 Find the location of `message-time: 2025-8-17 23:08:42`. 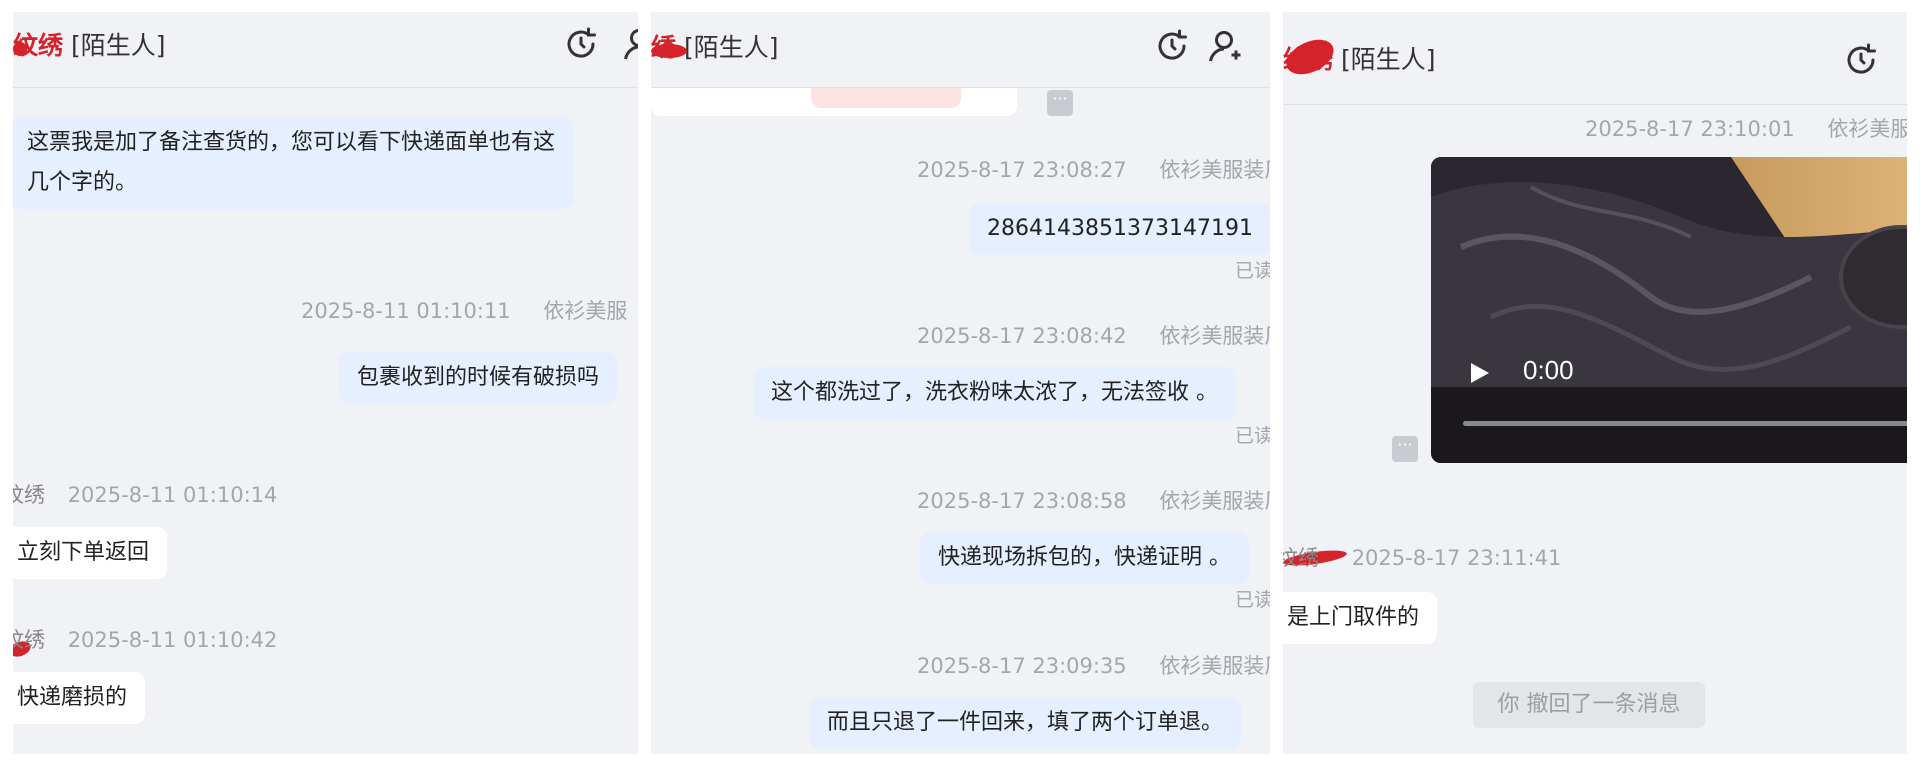

message-time: 2025-8-17 23:08:42 is located at coordinates (1022, 336).